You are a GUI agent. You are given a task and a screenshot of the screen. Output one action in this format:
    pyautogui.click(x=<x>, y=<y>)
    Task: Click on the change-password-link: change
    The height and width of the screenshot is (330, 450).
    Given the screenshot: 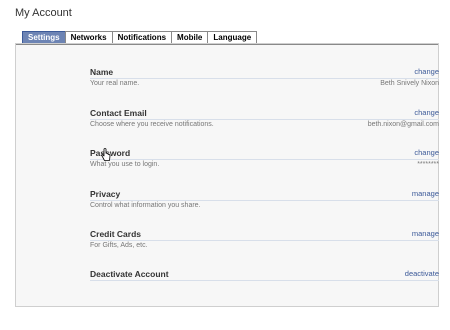 What is the action you would take?
    pyautogui.click(x=426, y=152)
    